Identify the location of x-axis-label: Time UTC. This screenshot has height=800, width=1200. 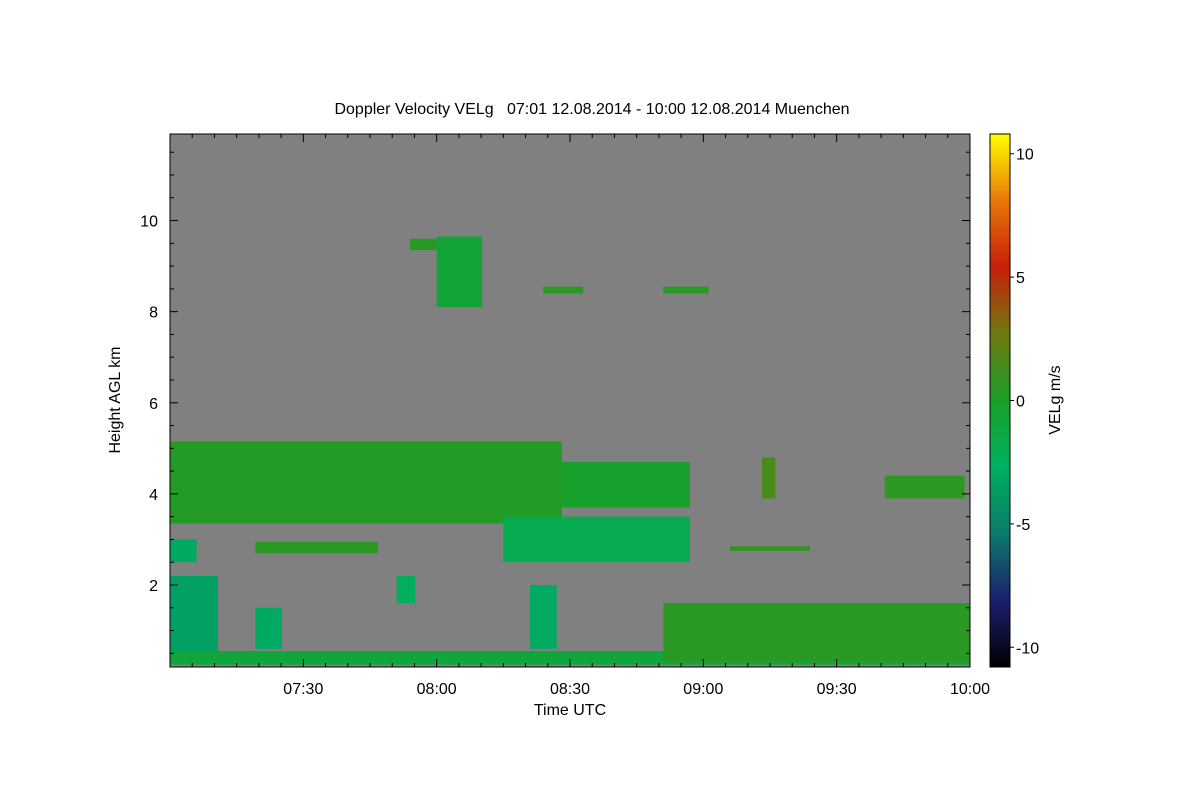
(570, 710).